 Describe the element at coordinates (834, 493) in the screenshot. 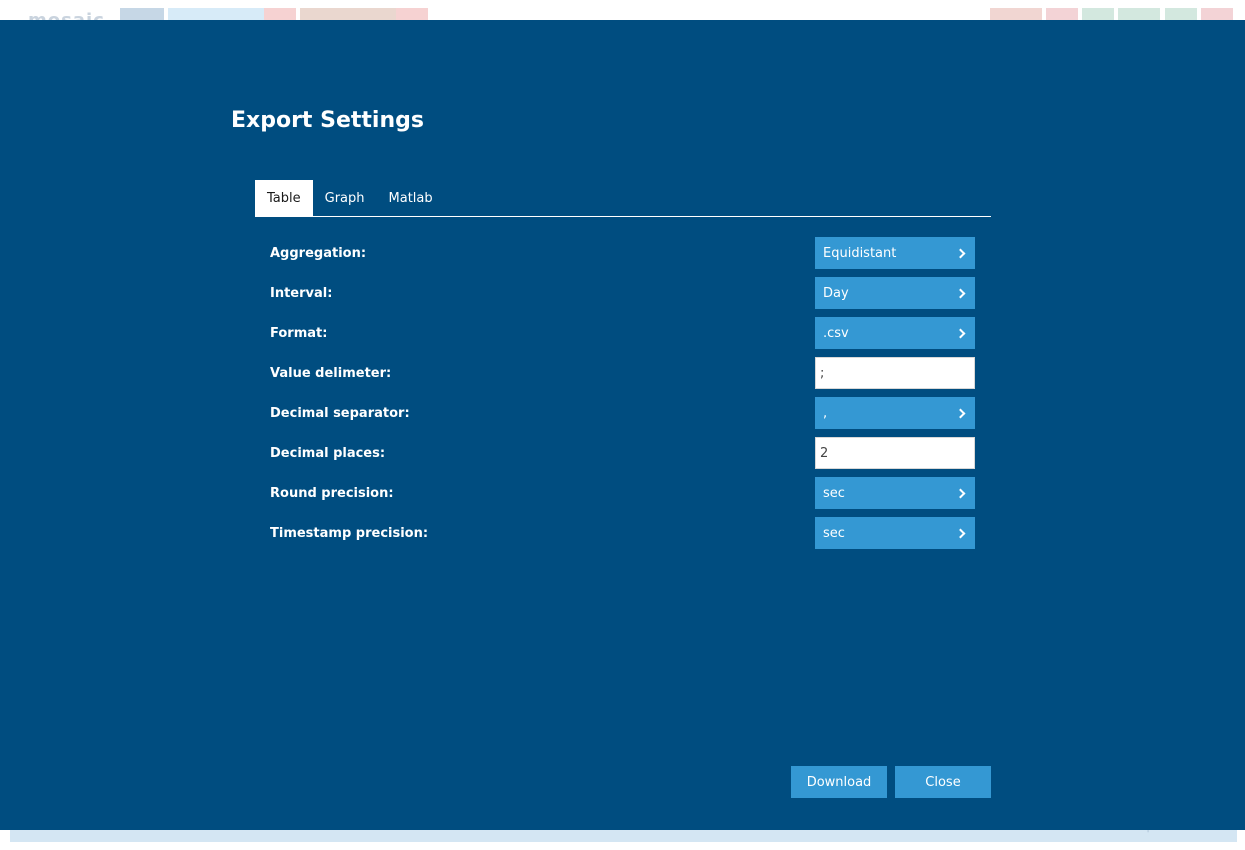

I see `round-precision-value: sec` at that location.